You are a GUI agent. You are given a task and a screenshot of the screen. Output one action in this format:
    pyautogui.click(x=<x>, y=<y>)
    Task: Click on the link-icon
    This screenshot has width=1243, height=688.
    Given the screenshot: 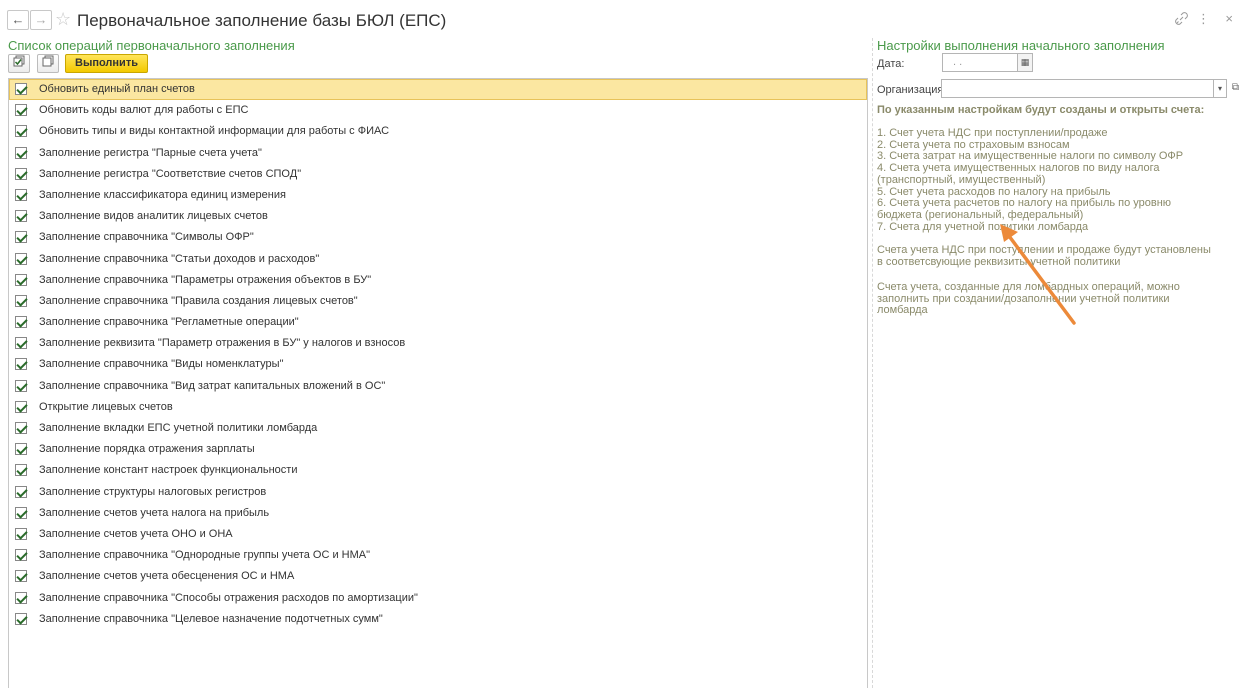 What is the action you would take?
    pyautogui.click(x=1181, y=20)
    